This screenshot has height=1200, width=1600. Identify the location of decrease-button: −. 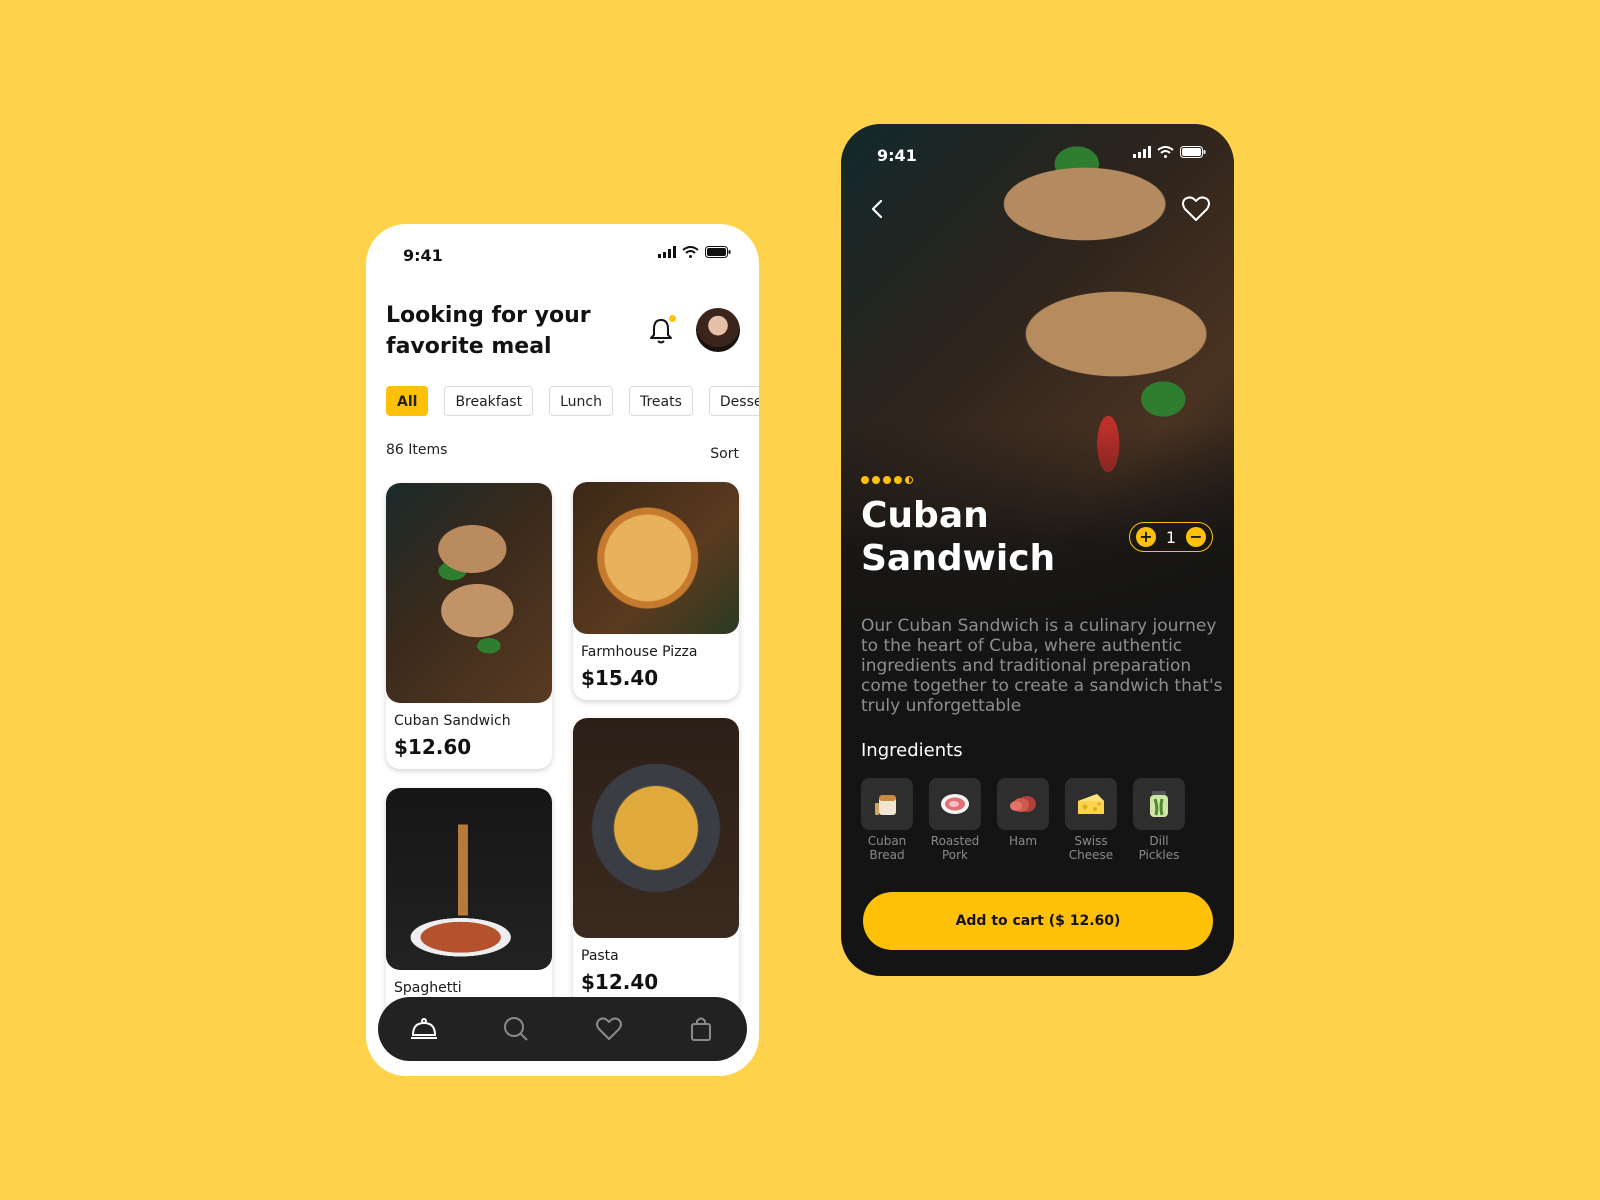
(1196, 537).